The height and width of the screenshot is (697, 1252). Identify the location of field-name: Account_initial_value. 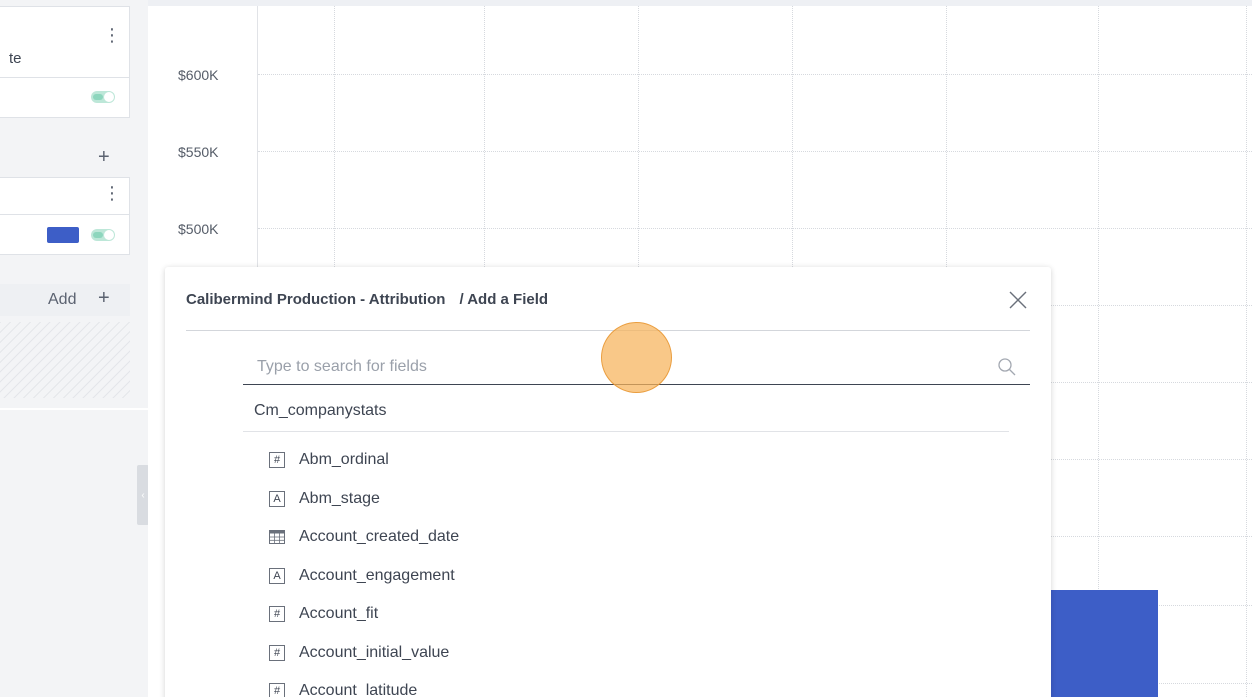
(374, 652).